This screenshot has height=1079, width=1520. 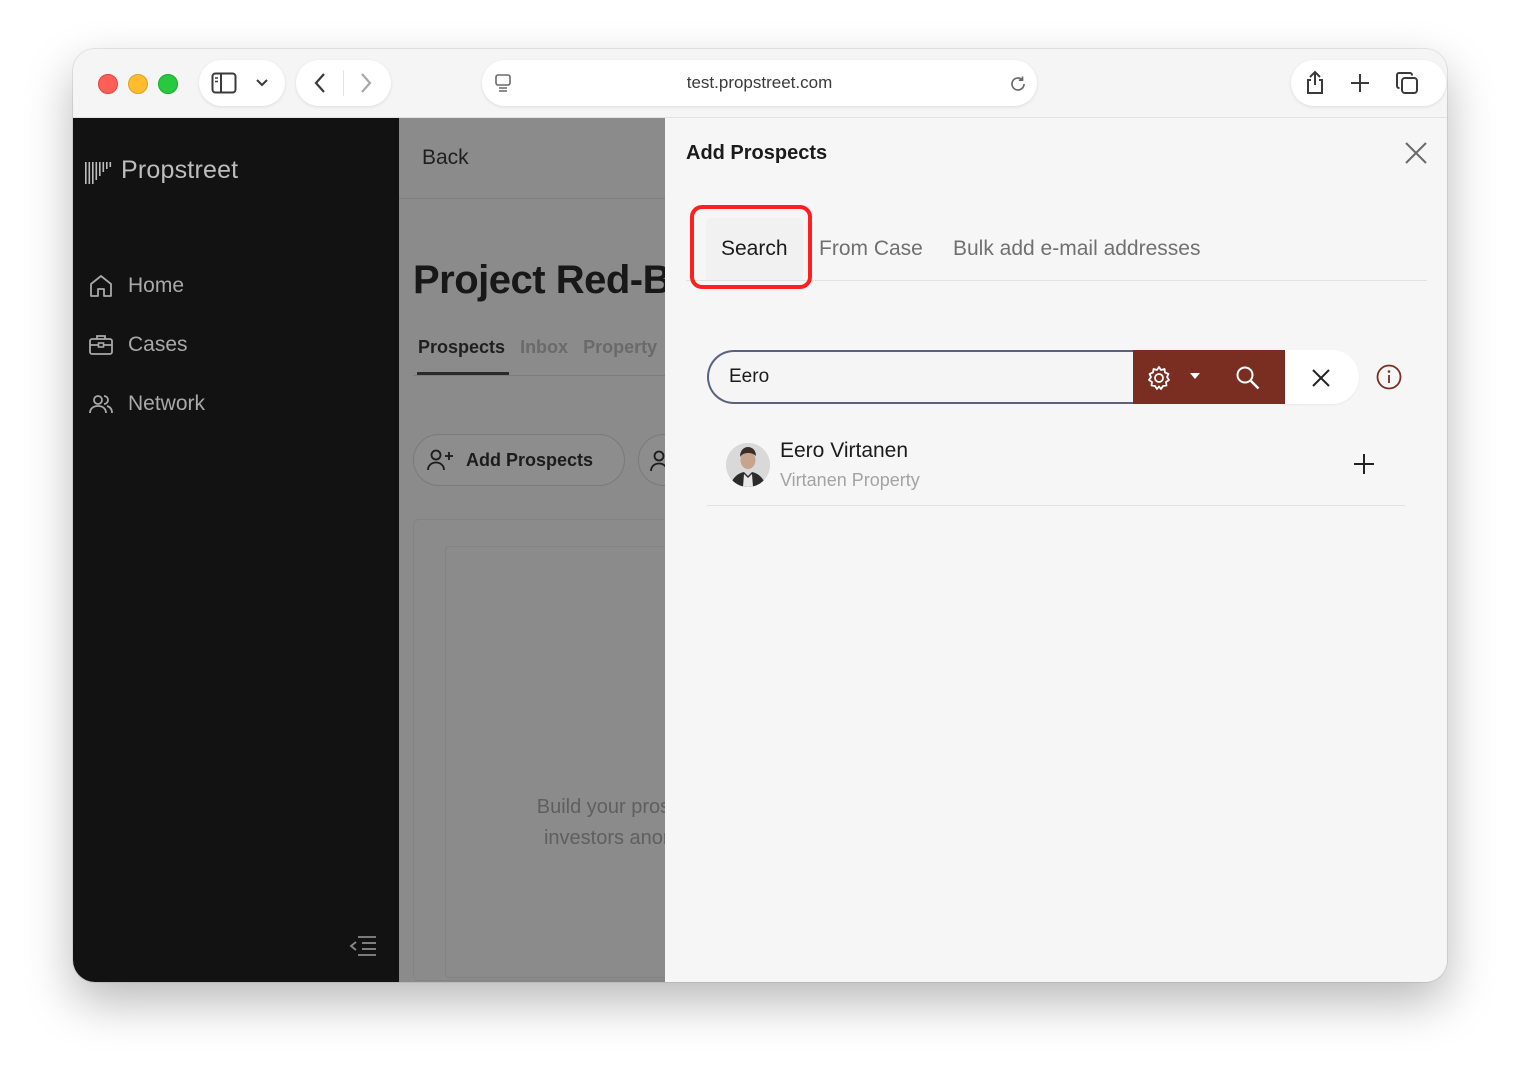 What do you see at coordinates (555, 762) in the screenshot?
I see `empty-state-box` at bounding box center [555, 762].